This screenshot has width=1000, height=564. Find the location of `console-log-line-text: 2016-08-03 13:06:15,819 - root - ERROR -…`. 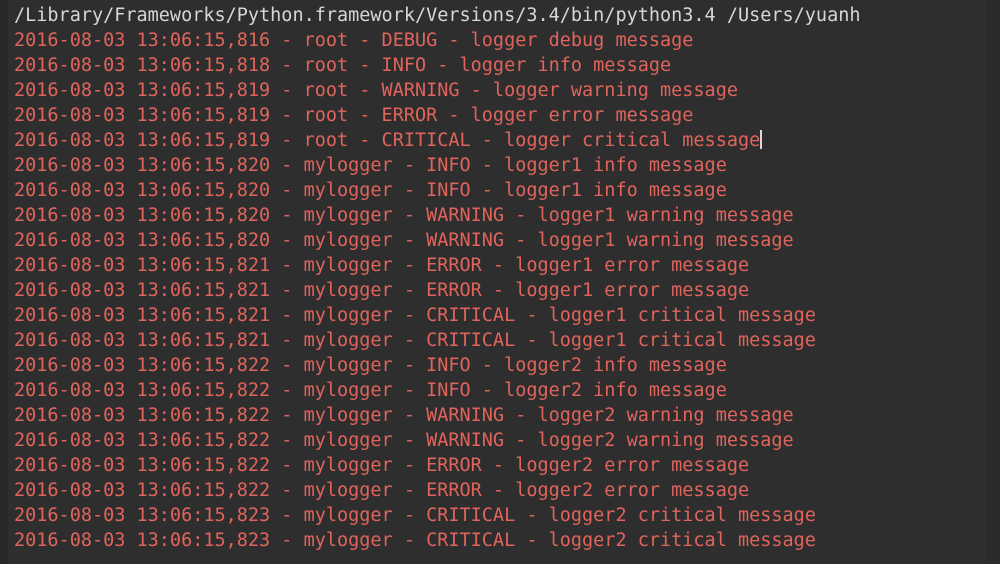

console-log-line-text: 2016-08-03 13:06:15,819 - root - ERROR -… is located at coordinates (354, 115).